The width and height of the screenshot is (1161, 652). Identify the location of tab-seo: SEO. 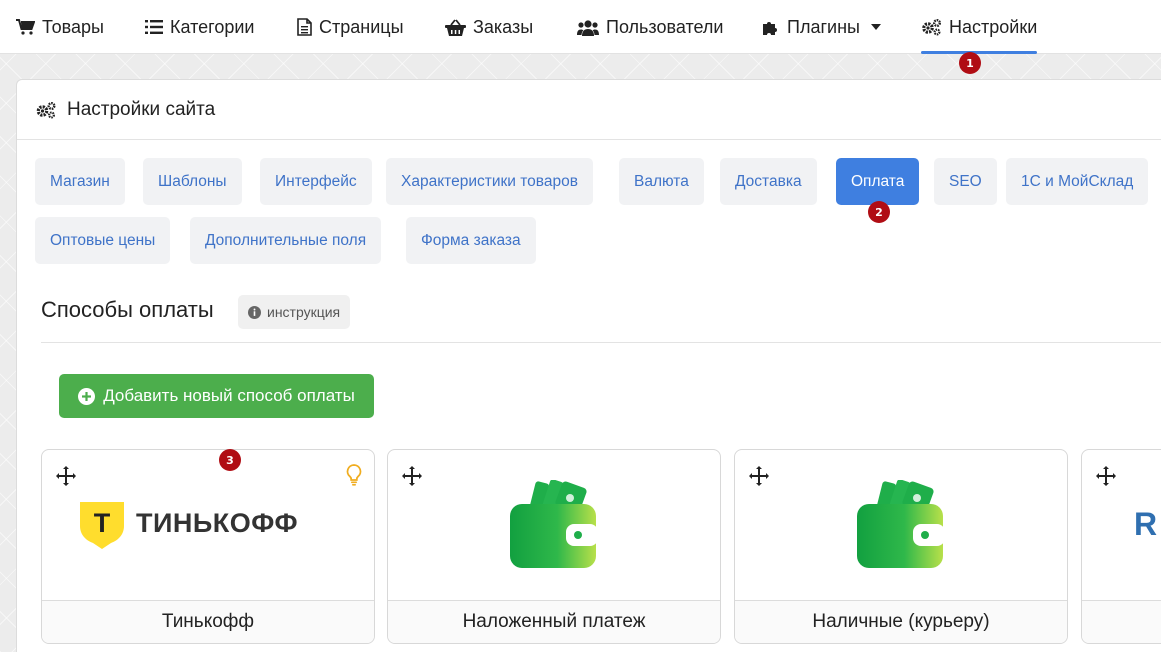
(965, 181).